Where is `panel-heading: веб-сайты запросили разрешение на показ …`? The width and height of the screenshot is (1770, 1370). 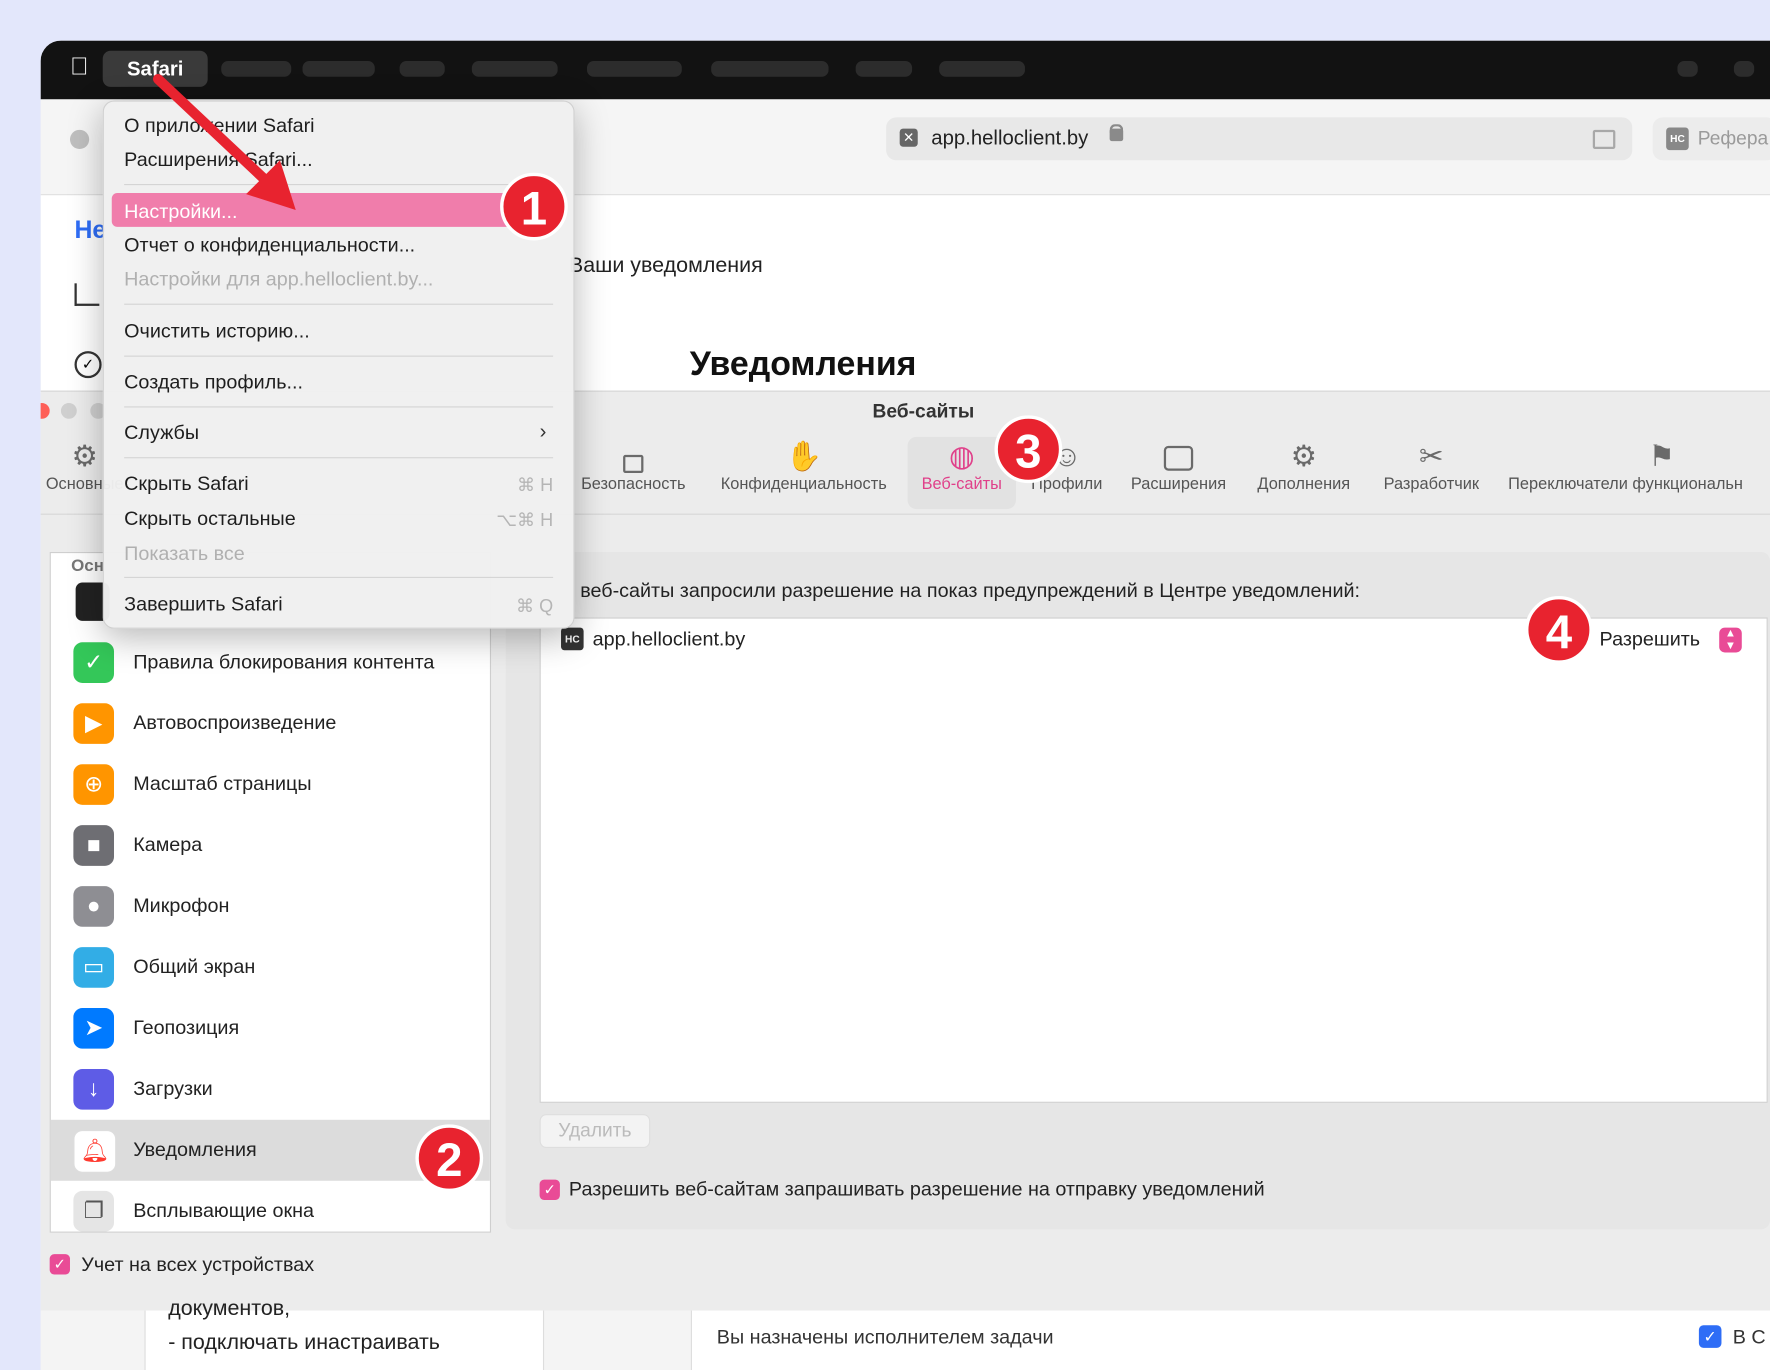 panel-heading: веб-сайты запросили разрешение на показ … is located at coordinates (970, 590).